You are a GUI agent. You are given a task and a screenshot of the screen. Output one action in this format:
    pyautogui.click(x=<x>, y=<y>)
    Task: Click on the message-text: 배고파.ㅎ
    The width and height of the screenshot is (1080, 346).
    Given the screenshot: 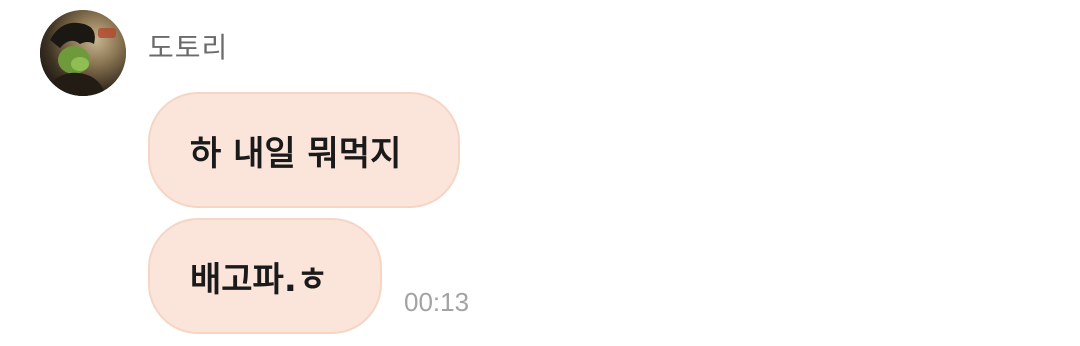 What is the action you would take?
    pyautogui.click(x=259, y=279)
    